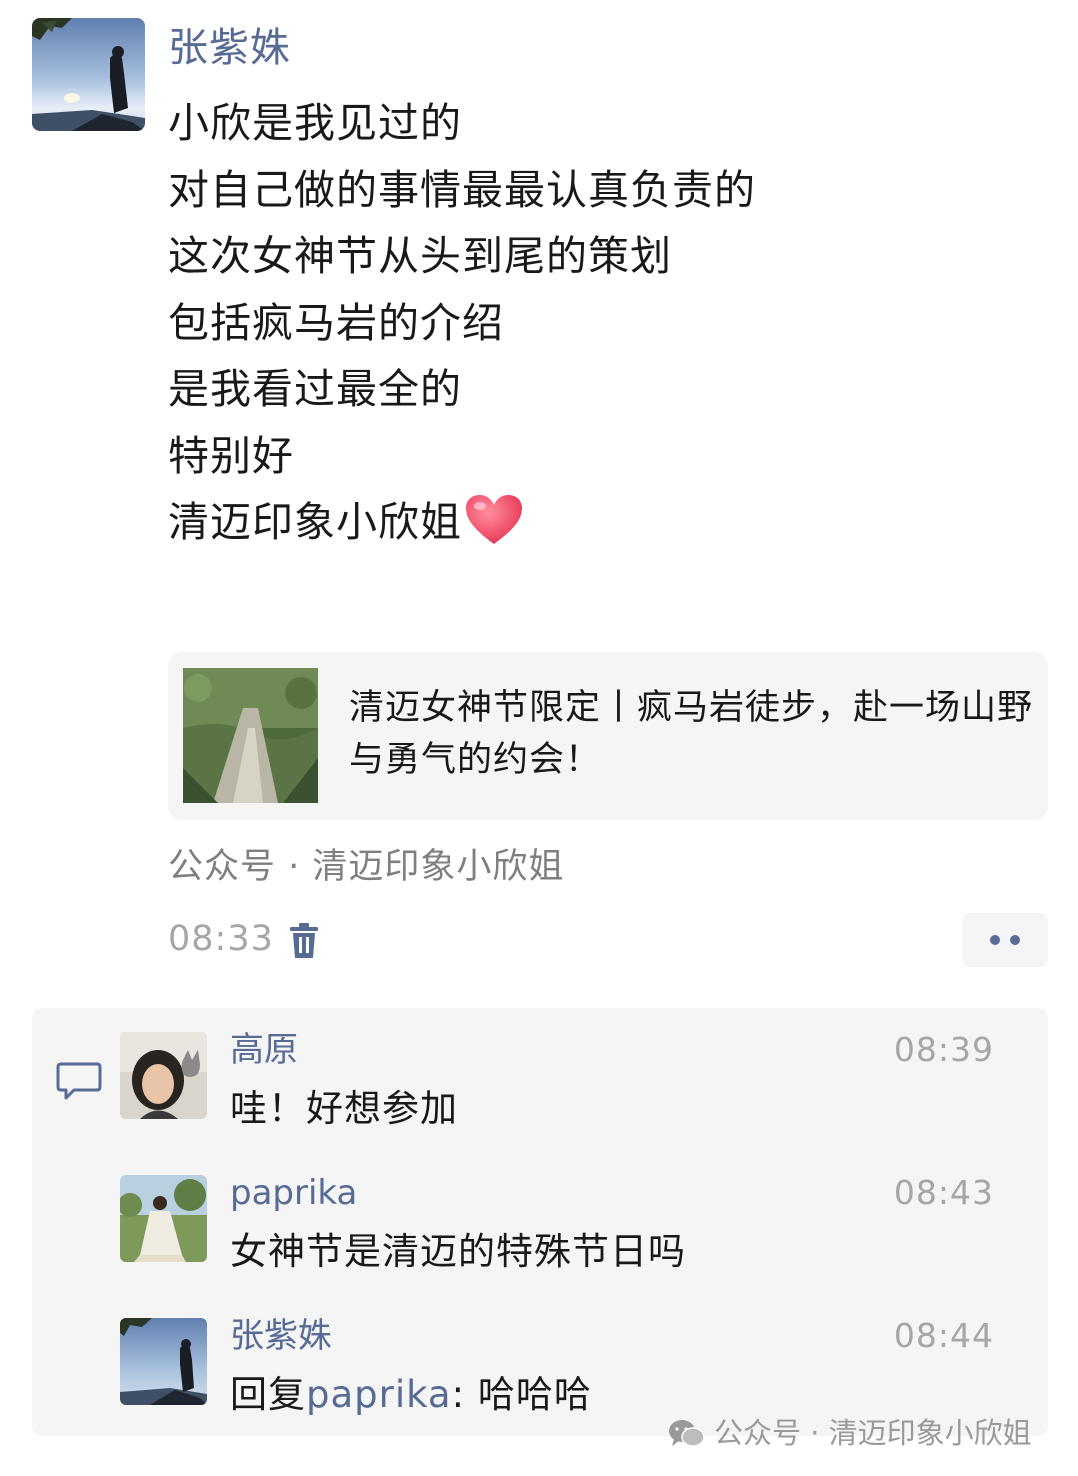 The image size is (1078, 1476). Describe the element at coordinates (494, 530) in the screenshot. I see `heart-emoji-icon` at that location.